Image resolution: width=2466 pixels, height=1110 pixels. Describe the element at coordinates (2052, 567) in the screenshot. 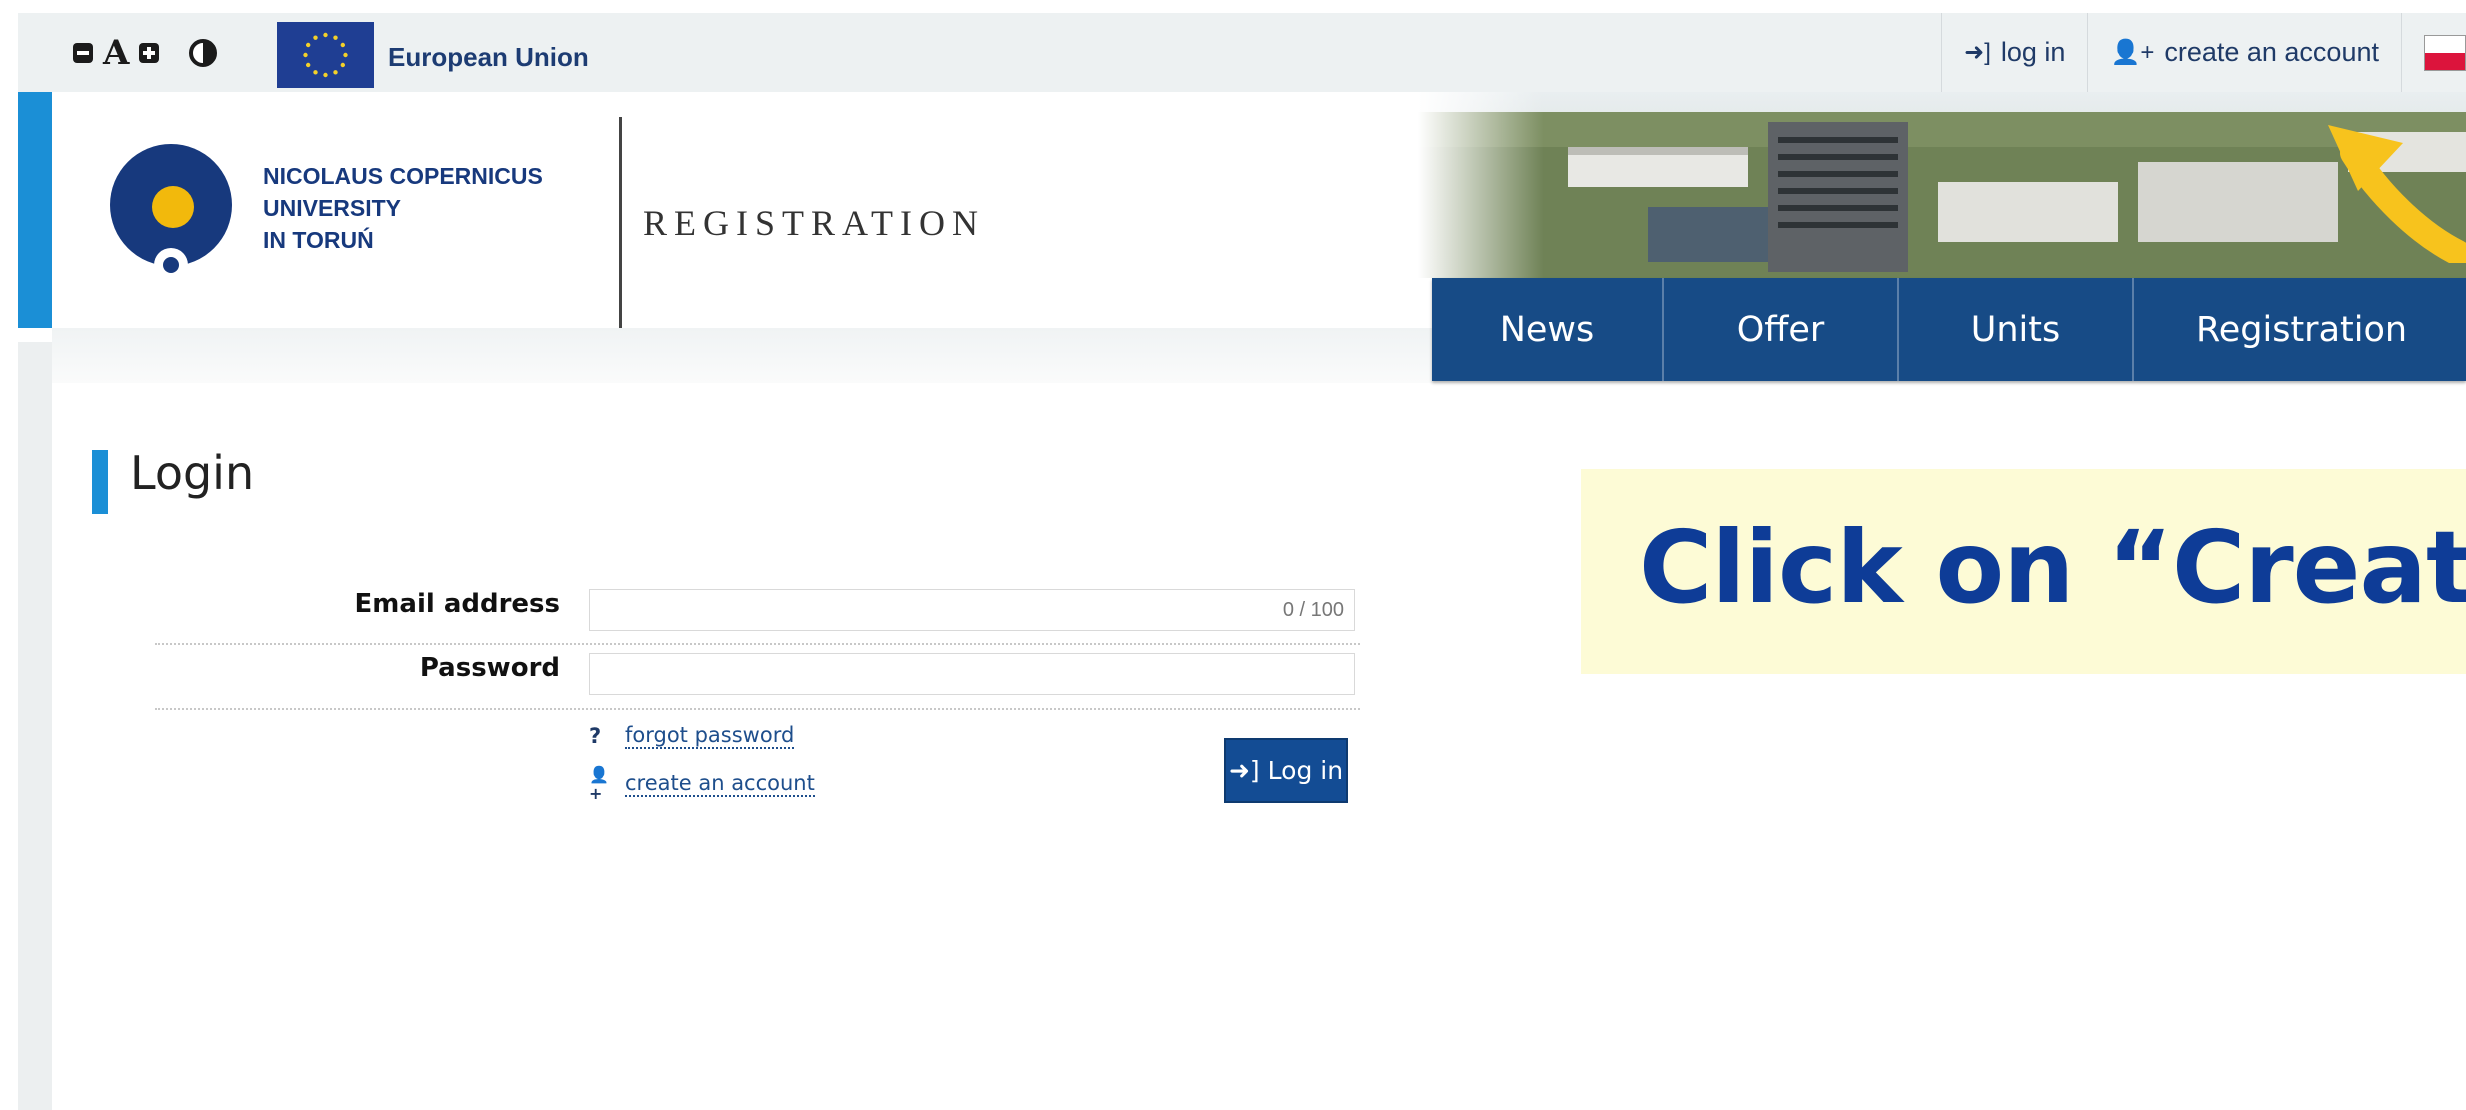

I see `instruction-text: Click on “Create` at that location.